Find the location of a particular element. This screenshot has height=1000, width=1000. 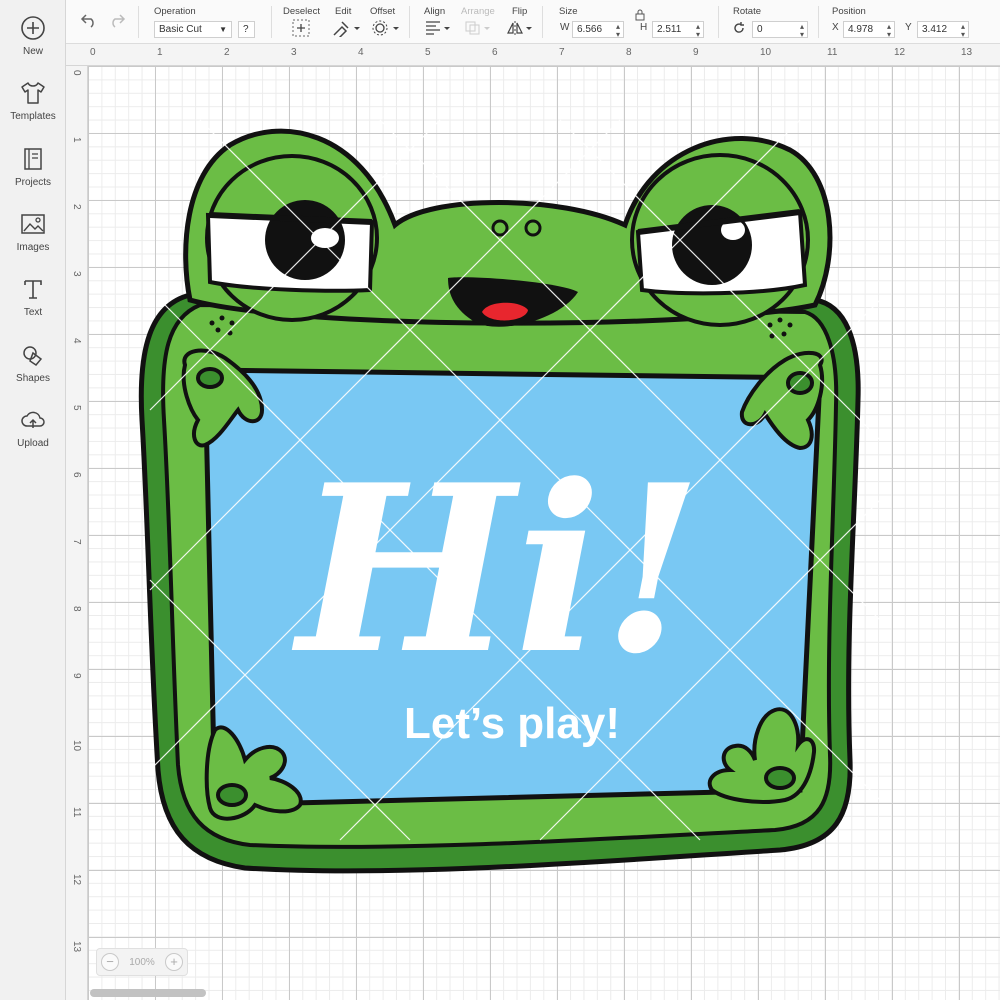

sidebar-item-upload: Upload is located at coordinates (33, 436).